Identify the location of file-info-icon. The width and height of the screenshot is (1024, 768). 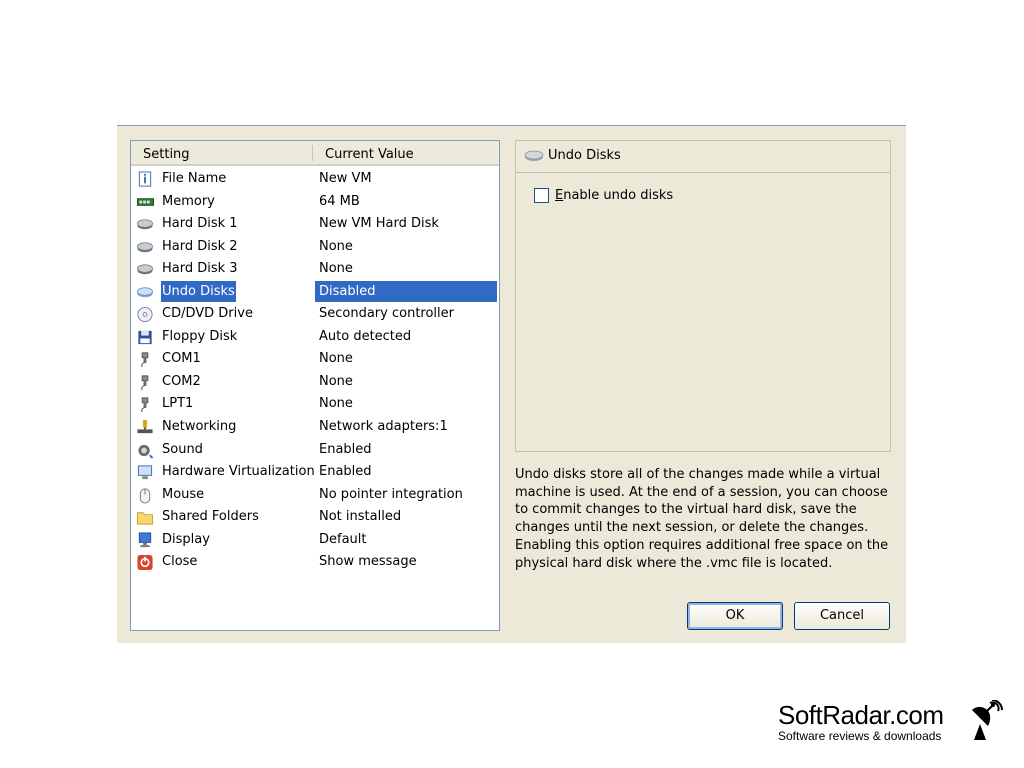
(145, 179).